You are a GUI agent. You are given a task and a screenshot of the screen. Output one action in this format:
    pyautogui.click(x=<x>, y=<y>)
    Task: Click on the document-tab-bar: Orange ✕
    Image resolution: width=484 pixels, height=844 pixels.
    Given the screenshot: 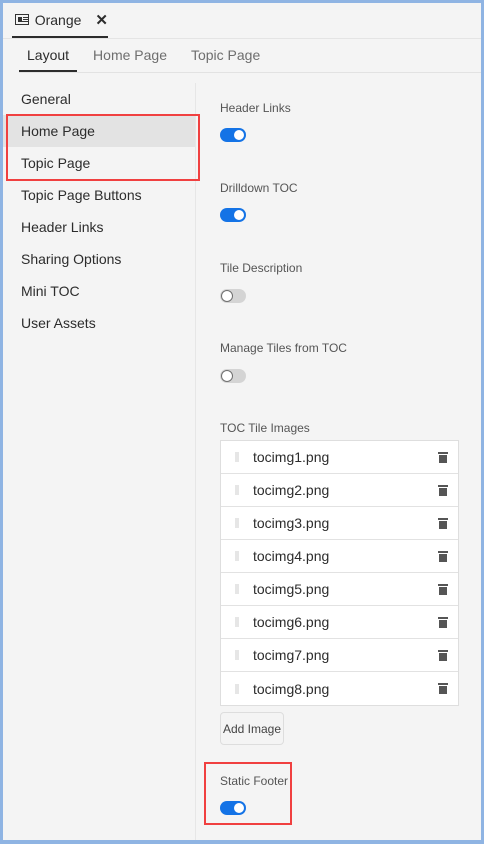 What is the action you would take?
    pyautogui.click(x=242, y=21)
    